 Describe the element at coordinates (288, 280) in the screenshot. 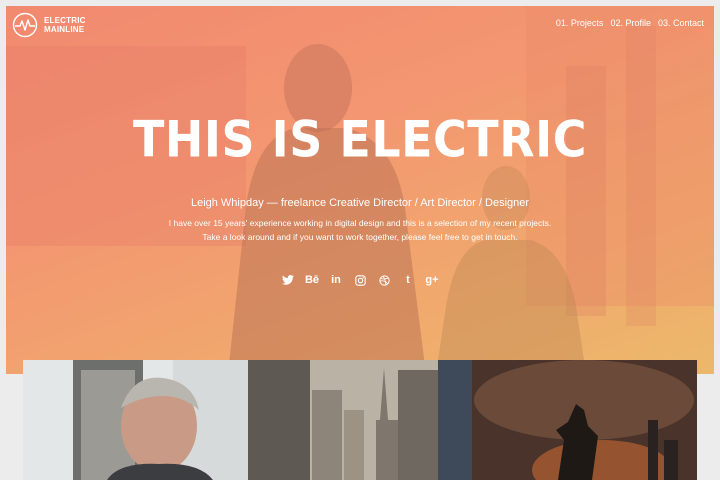

I see `twitter-icon` at that location.